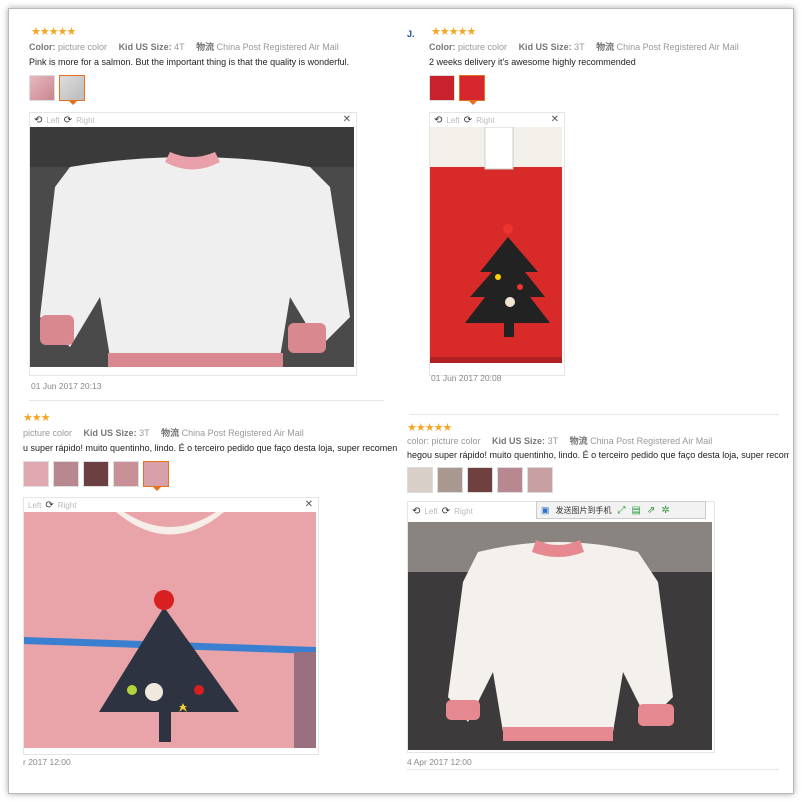  I want to click on phone-icon: ▣, so click(545, 510).